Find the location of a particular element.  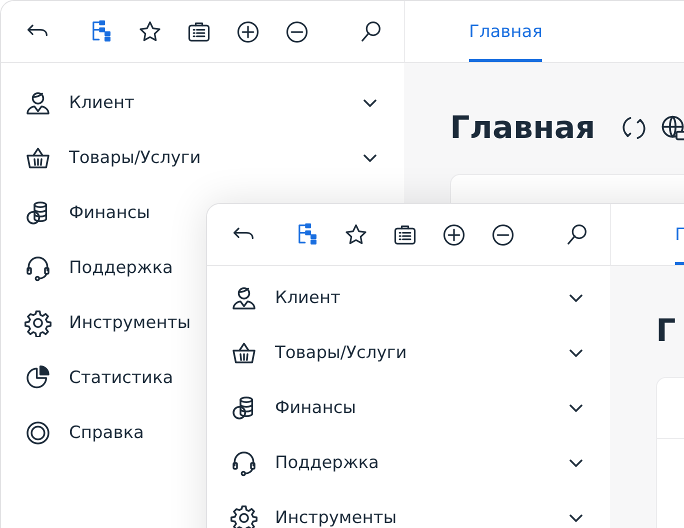

page-title: Главная is located at coordinates (523, 128).